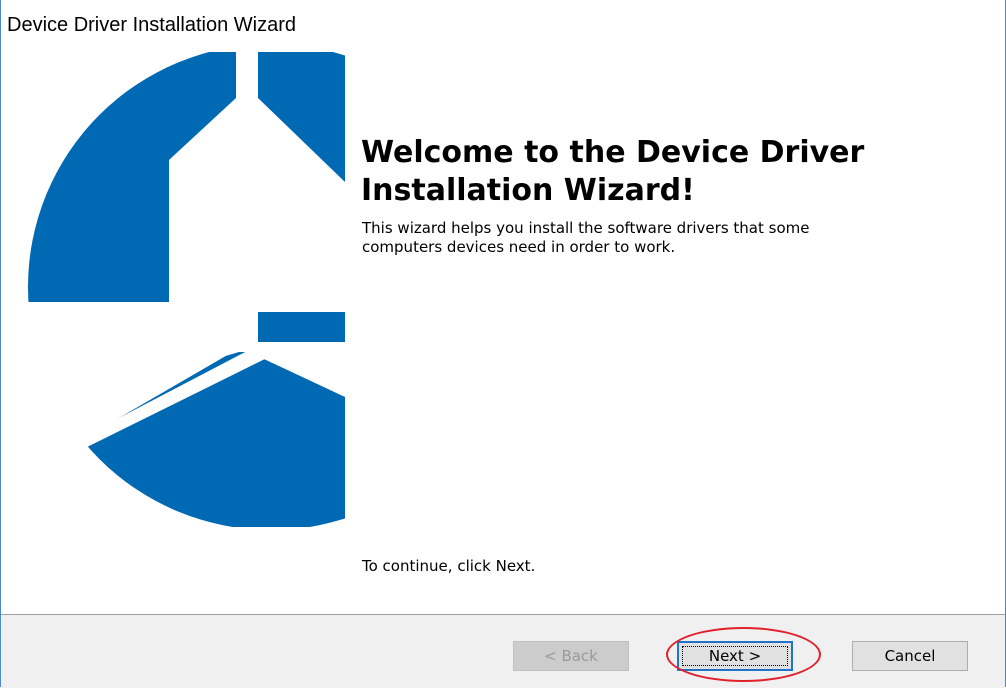  What do you see at coordinates (613, 152) in the screenshot?
I see `welcome-heading-line1: Welcome to the Device Driver` at bounding box center [613, 152].